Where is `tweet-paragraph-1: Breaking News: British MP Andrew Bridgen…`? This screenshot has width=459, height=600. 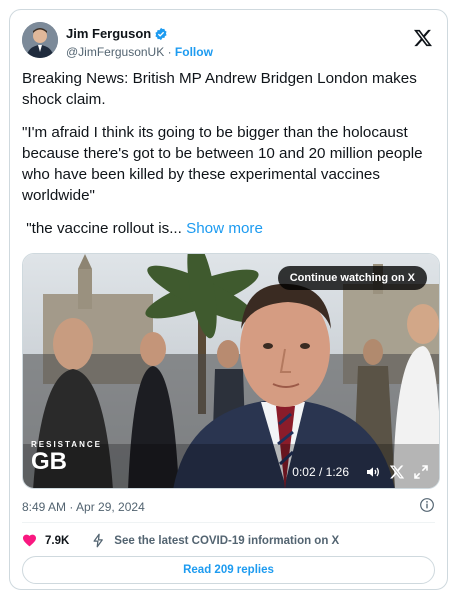 tweet-paragraph-1: Breaking News: British MP Andrew Bridgen… is located at coordinates (219, 89).